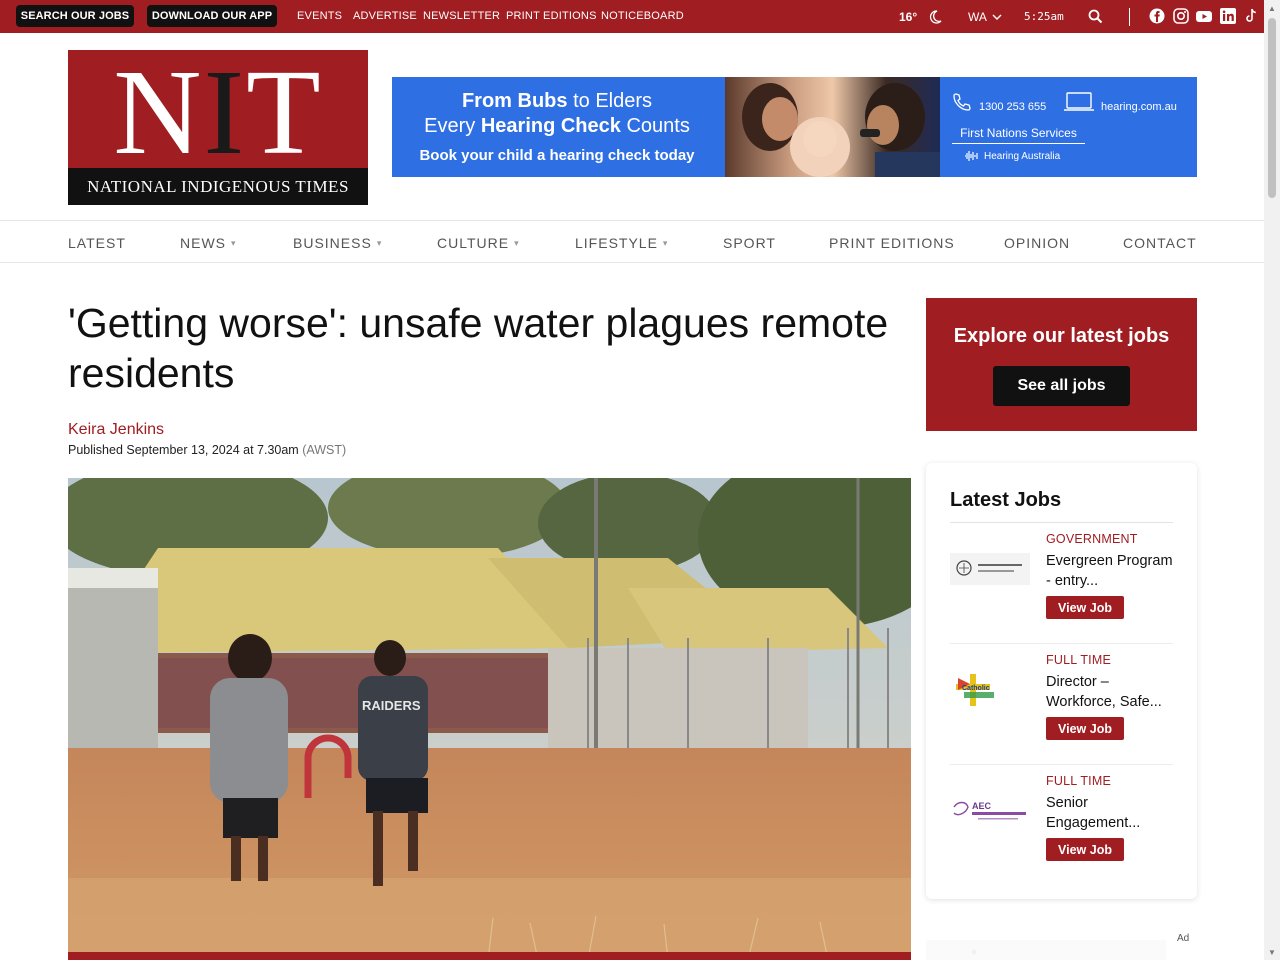 This screenshot has height=960, width=1280. Describe the element at coordinates (551, 16) in the screenshot. I see `top-link-print-editions: PRINT EDITIONS` at that location.